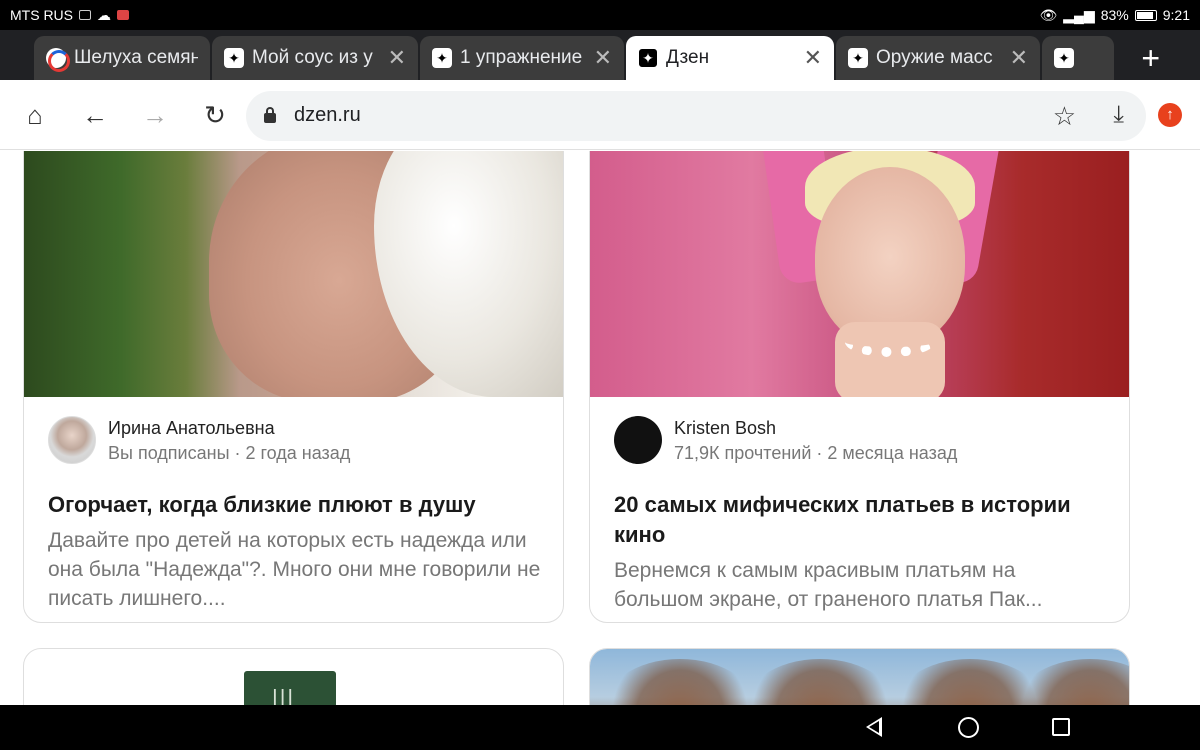  Describe the element at coordinates (934, 57) in the screenshot. I see `tab-title: Оружие масс` at that location.